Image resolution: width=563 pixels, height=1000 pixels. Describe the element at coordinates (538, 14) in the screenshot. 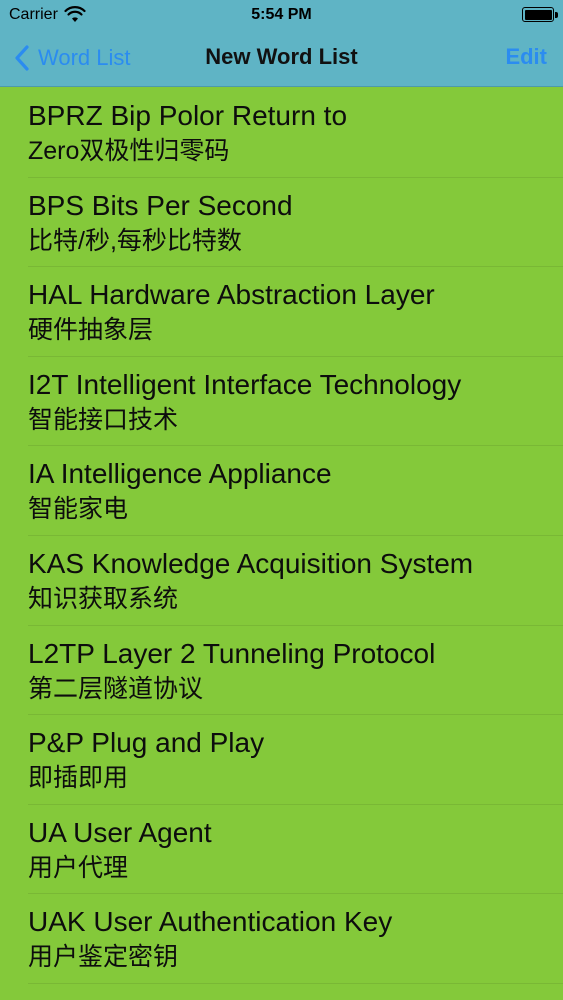

I see `battery-icon` at that location.